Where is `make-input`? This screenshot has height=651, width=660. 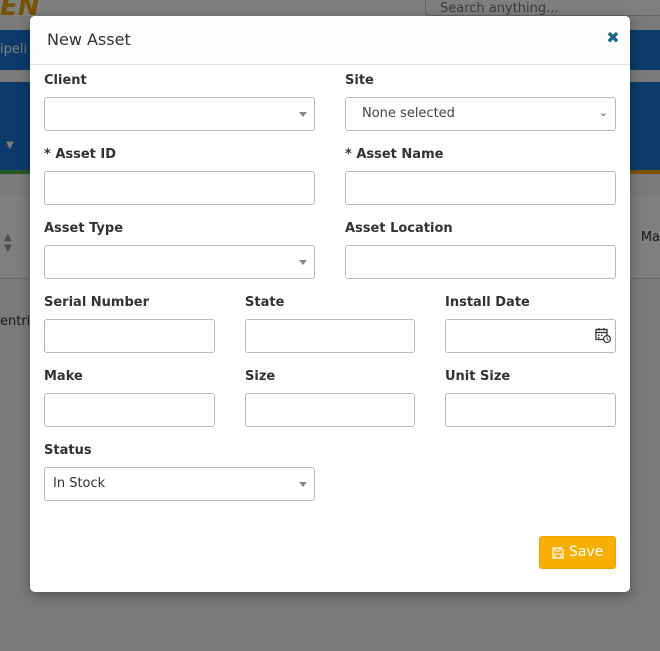 make-input is located at coordinates (129, 410).